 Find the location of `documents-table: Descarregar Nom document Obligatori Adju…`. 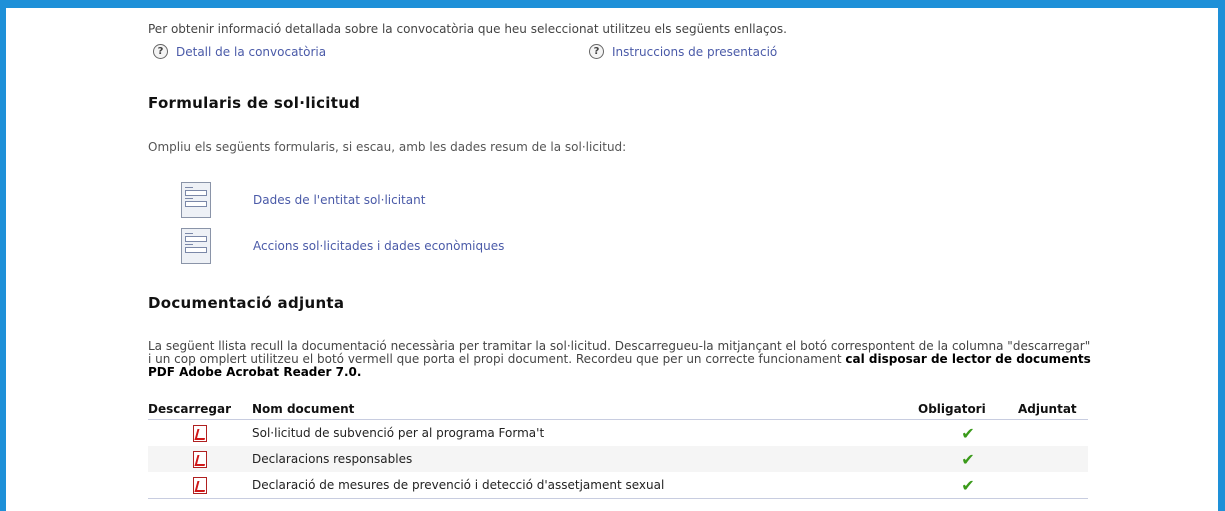

documents-table: Descarregar Nom document Obligatori Adju… is located at coordinates (618, 449).